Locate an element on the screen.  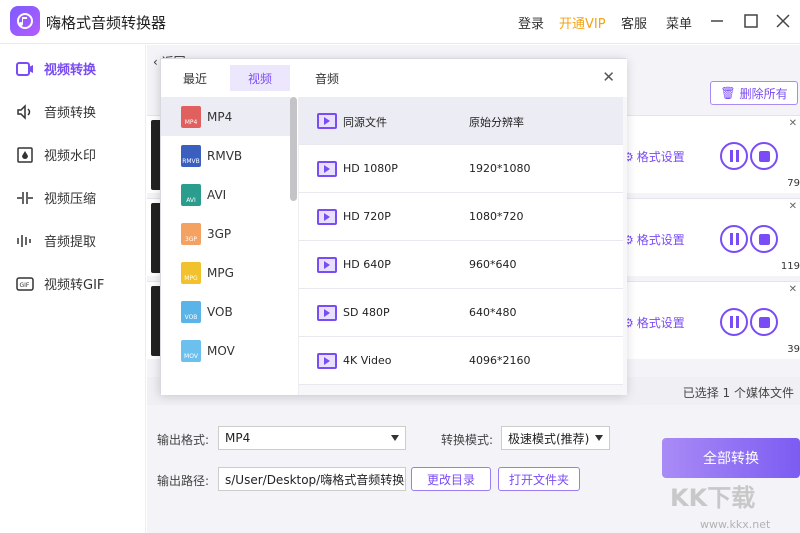
resolution-value: 960*640 is located at coordinates (493, 264).